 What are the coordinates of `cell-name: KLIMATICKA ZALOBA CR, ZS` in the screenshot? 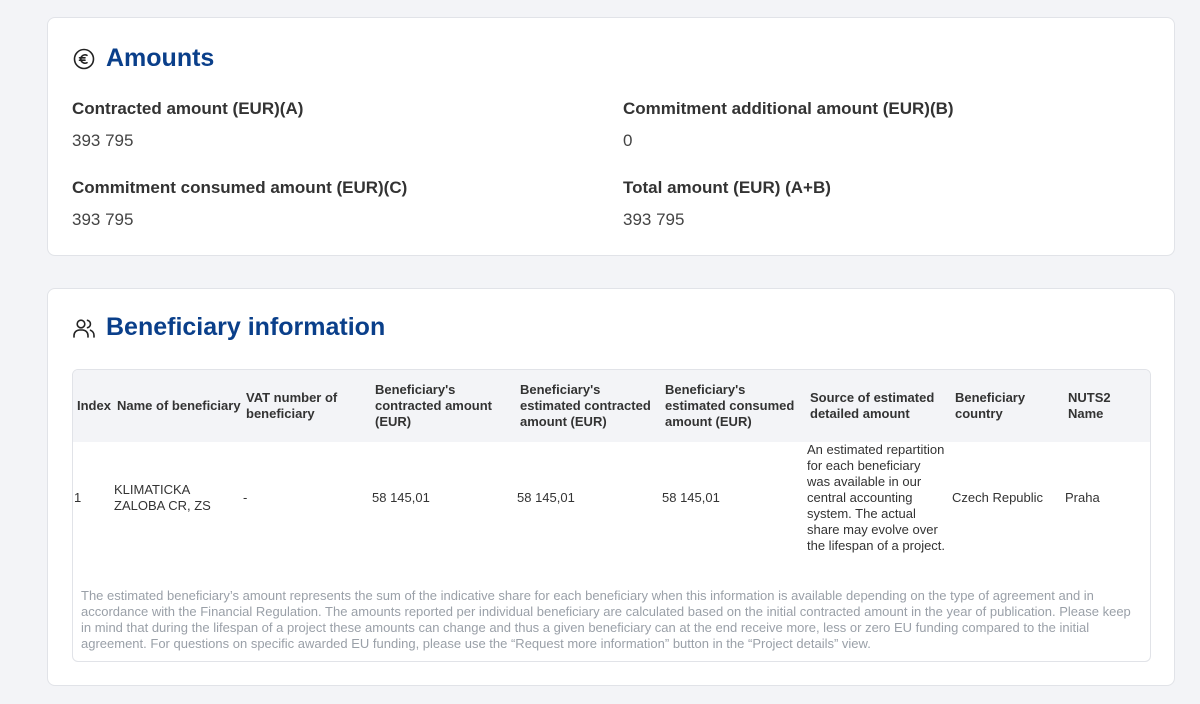 It's located at (162, 497).